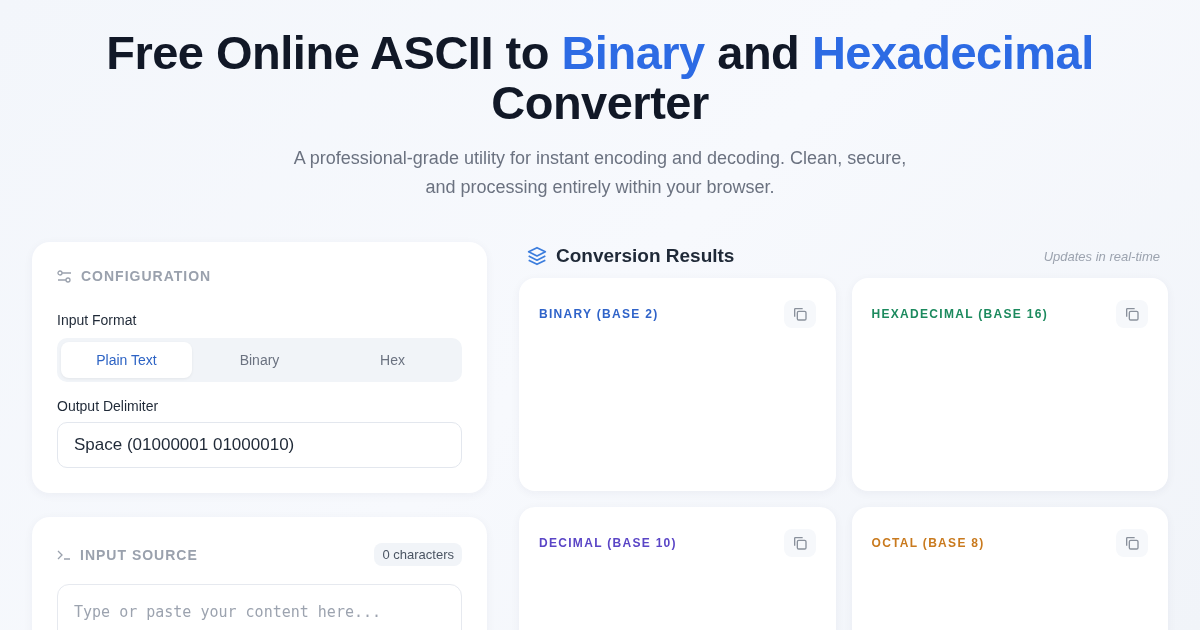 The width and height of the screenshot is (1200, 630). I want to click on terminal-icon, so click(64, 554).